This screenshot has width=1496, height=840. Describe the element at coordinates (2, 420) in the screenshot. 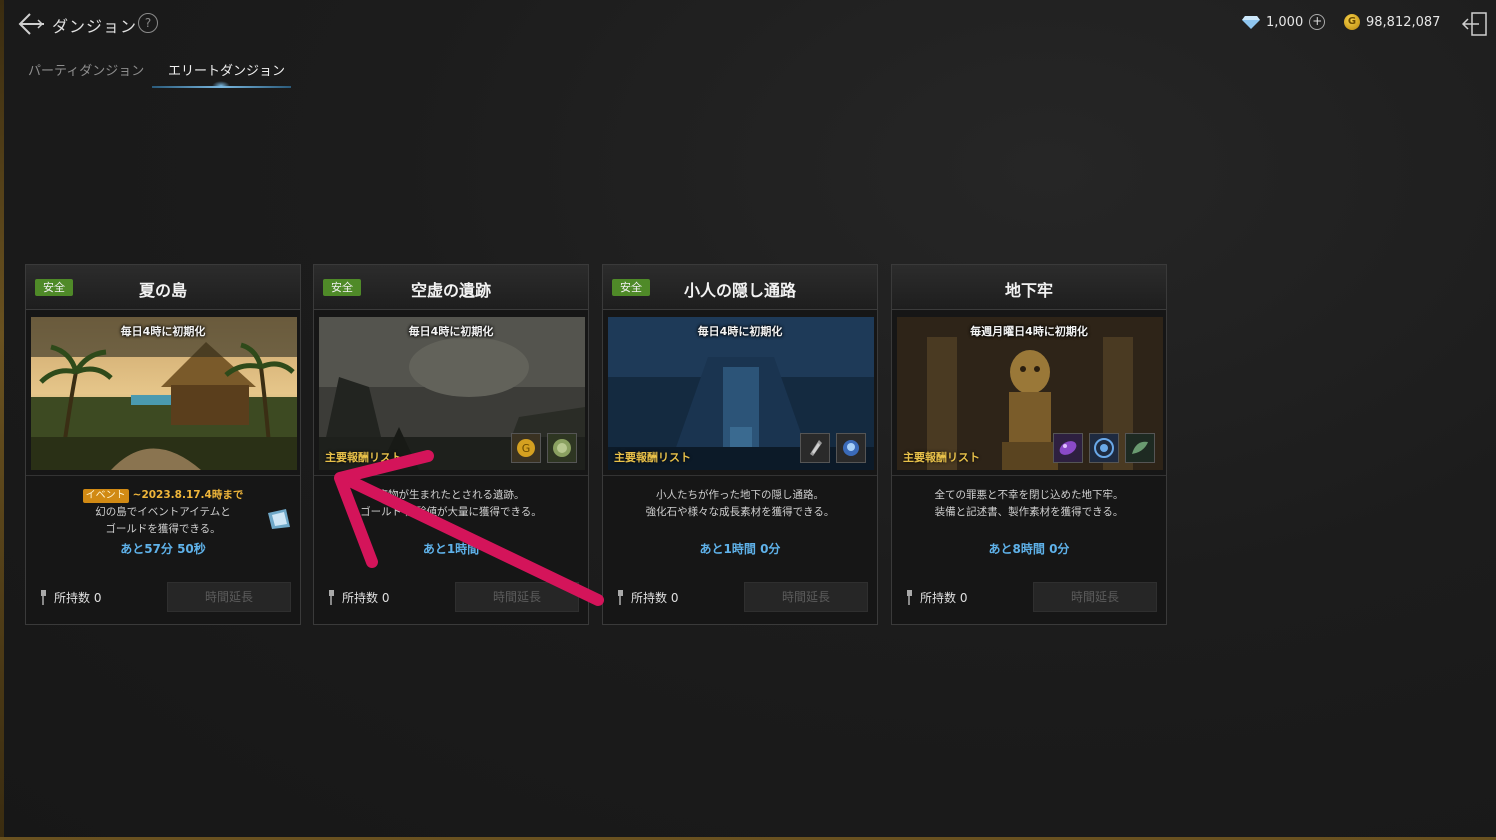

I see `left-gold-border` at that location.